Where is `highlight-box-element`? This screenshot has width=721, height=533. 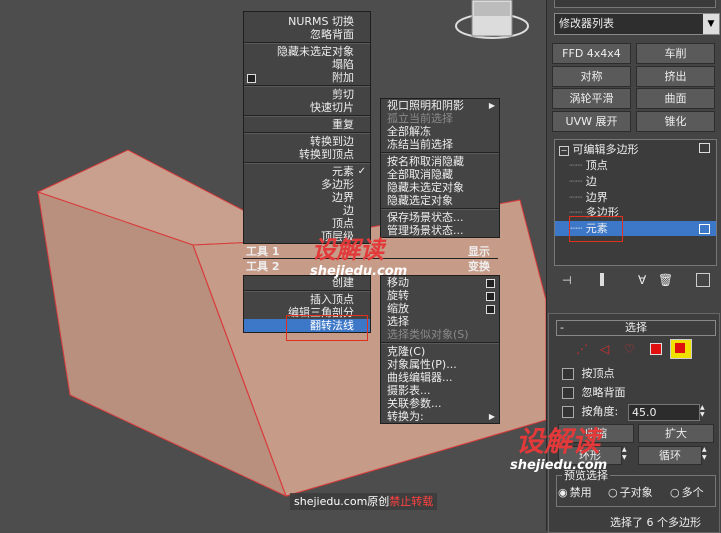 highlight-box-element is located at coordinates (596, 229).